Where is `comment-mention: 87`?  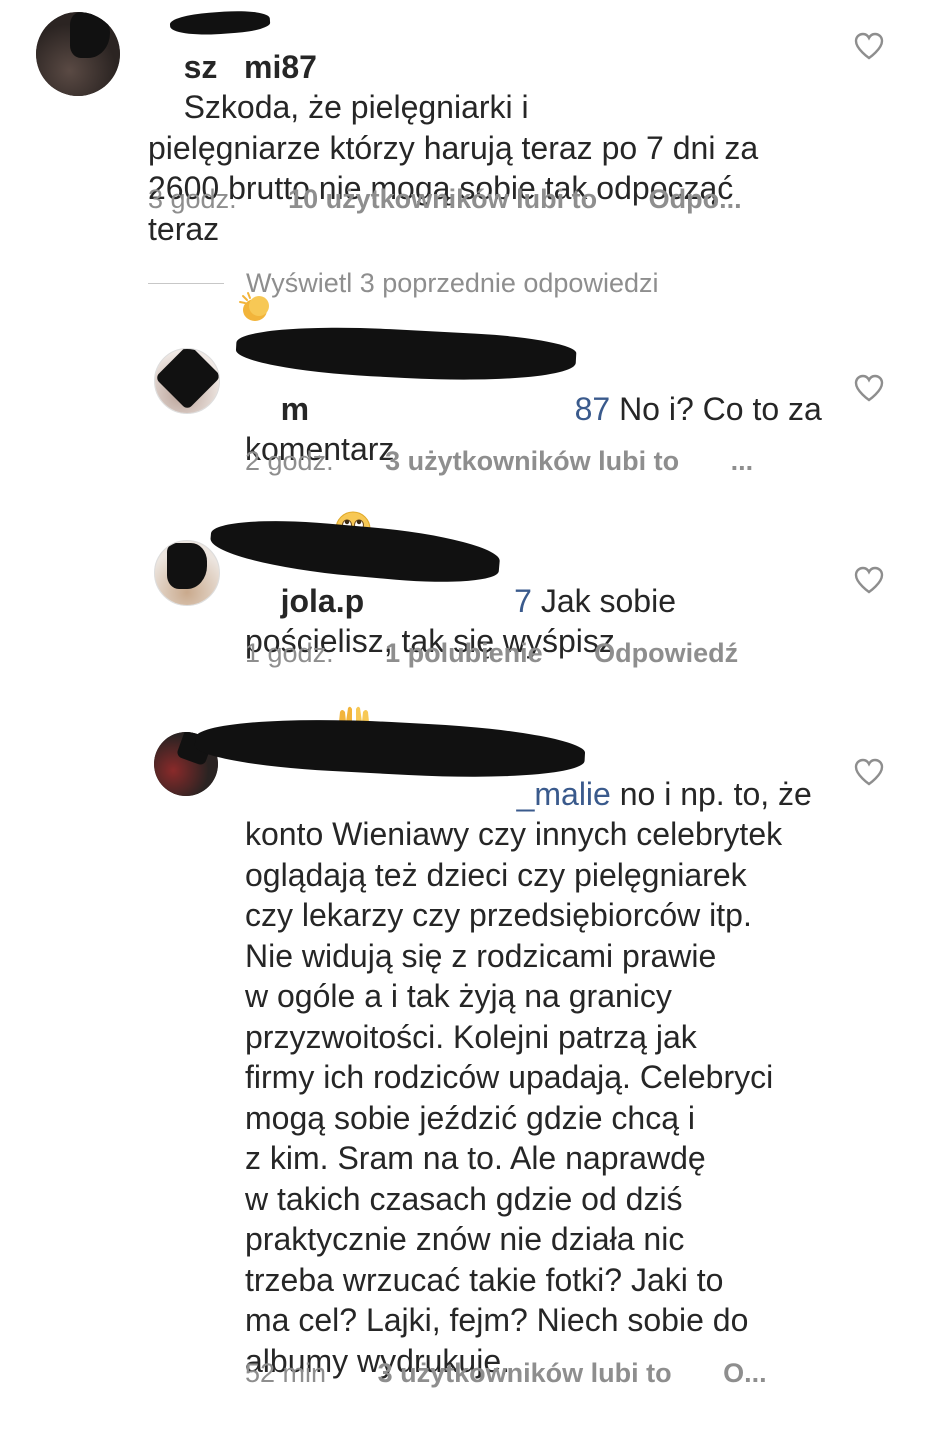 comment-mention: 87 is located at coordinates (593, 409).